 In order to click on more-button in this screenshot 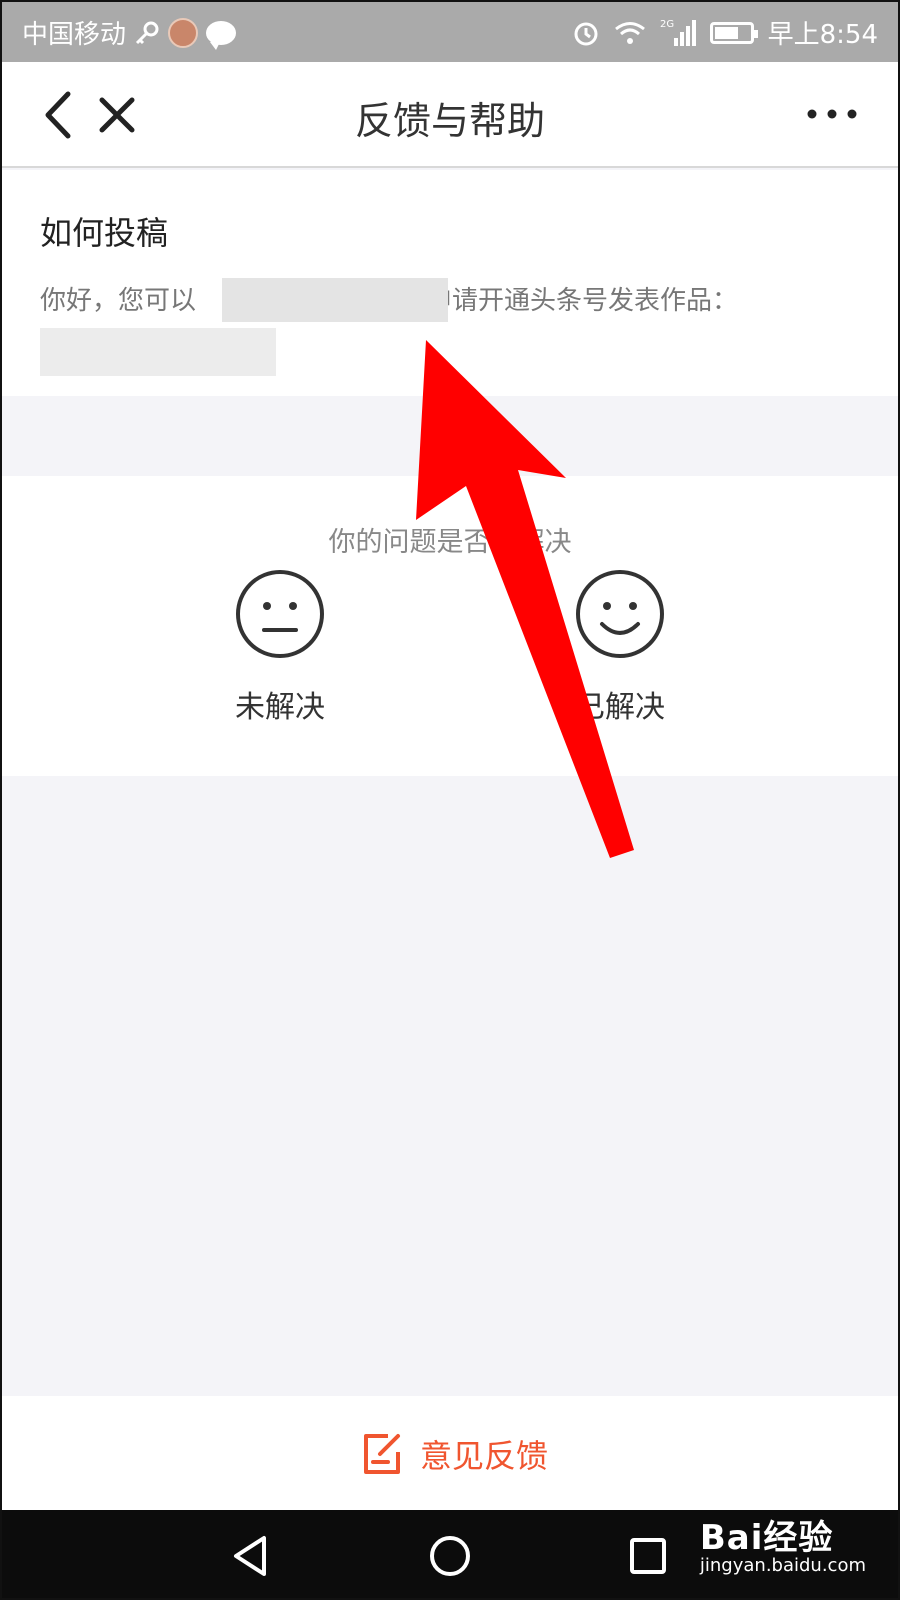, I will do `click(832, 114)`.